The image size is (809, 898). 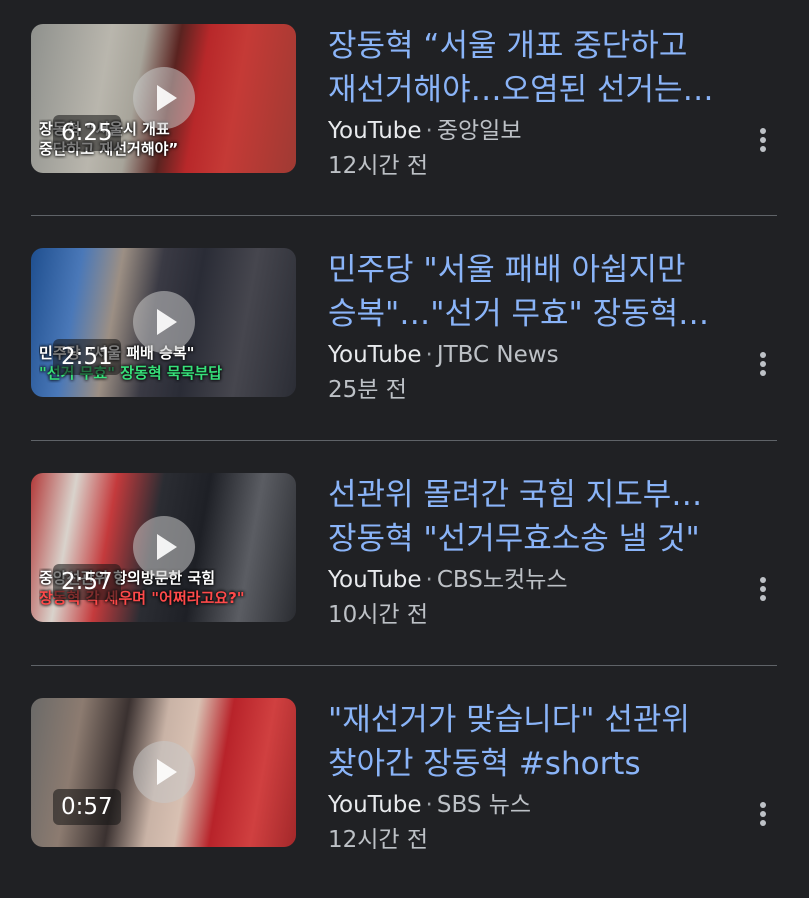 I want to click on video-title-link: 선관위 몰려간 국힘 지도부… 장동혁 "선거무효소송 낼 것", so click(x=553, y=517).